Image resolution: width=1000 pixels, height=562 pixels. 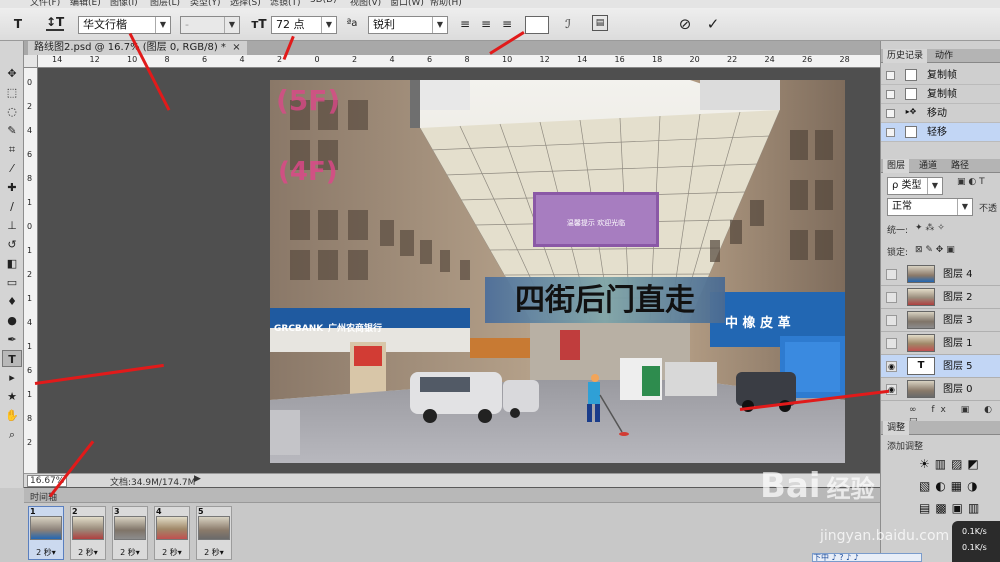 I want to click on history-item-label: 轻移, so click(x=937, y=132).